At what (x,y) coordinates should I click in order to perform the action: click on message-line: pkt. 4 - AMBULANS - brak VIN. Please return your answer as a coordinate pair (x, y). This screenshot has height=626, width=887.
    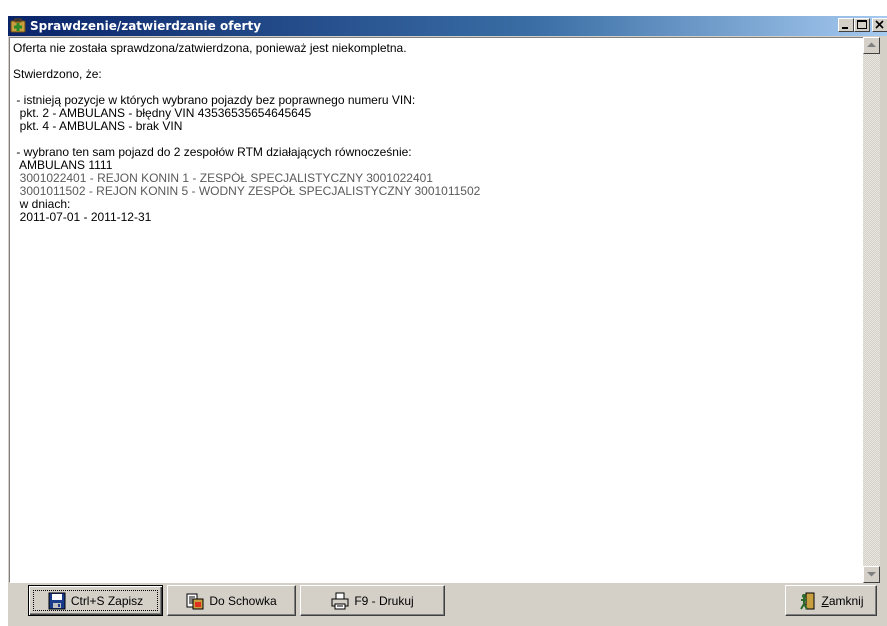
    Looking at the image, I should click on (98, 126).